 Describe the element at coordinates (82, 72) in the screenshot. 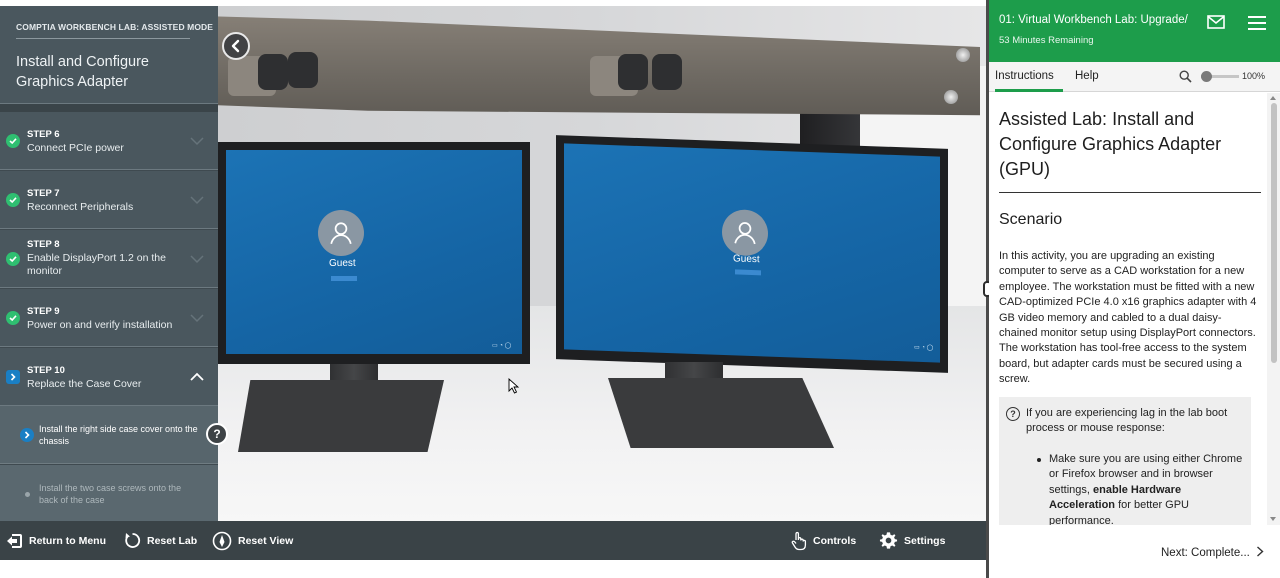

I see `lab-title: Install and Configure Graphics Adapter` at that location.